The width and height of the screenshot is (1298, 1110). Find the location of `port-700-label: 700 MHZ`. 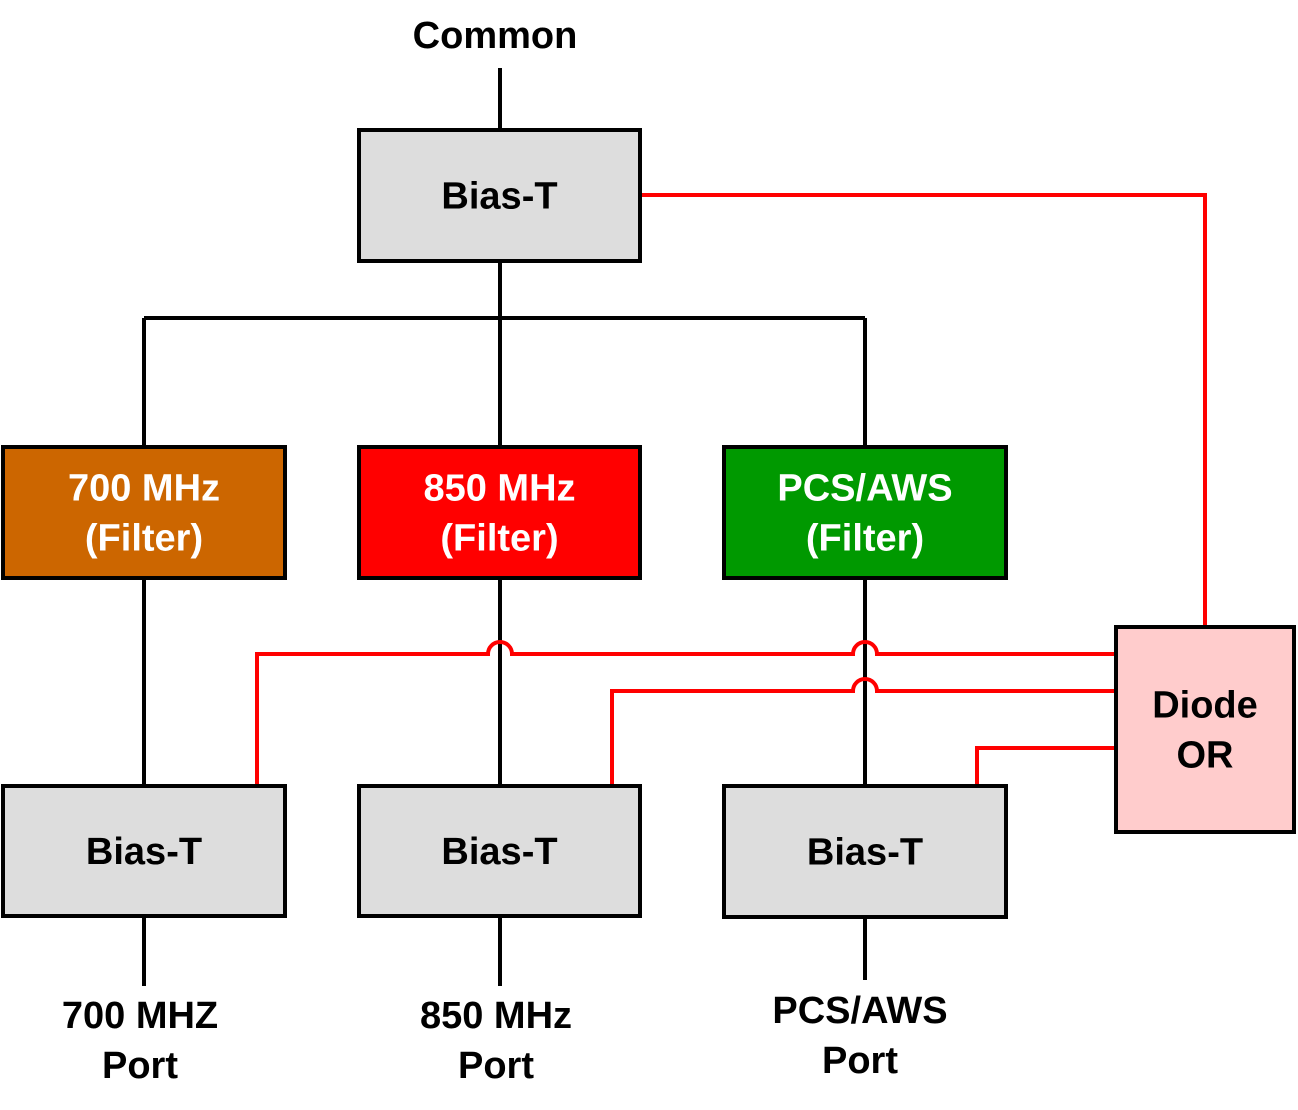

port-700-label: 700 MHZ is located at coordinates (140, 1016).